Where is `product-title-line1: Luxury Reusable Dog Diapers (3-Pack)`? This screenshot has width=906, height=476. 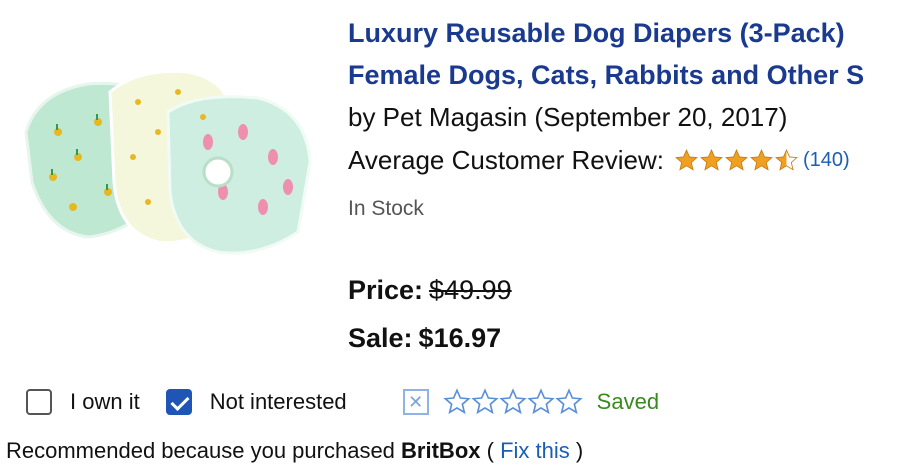
product-title-line1: Luxury Reusable Dog Diapers (3-Pack) is located at coordinates (627, 33).